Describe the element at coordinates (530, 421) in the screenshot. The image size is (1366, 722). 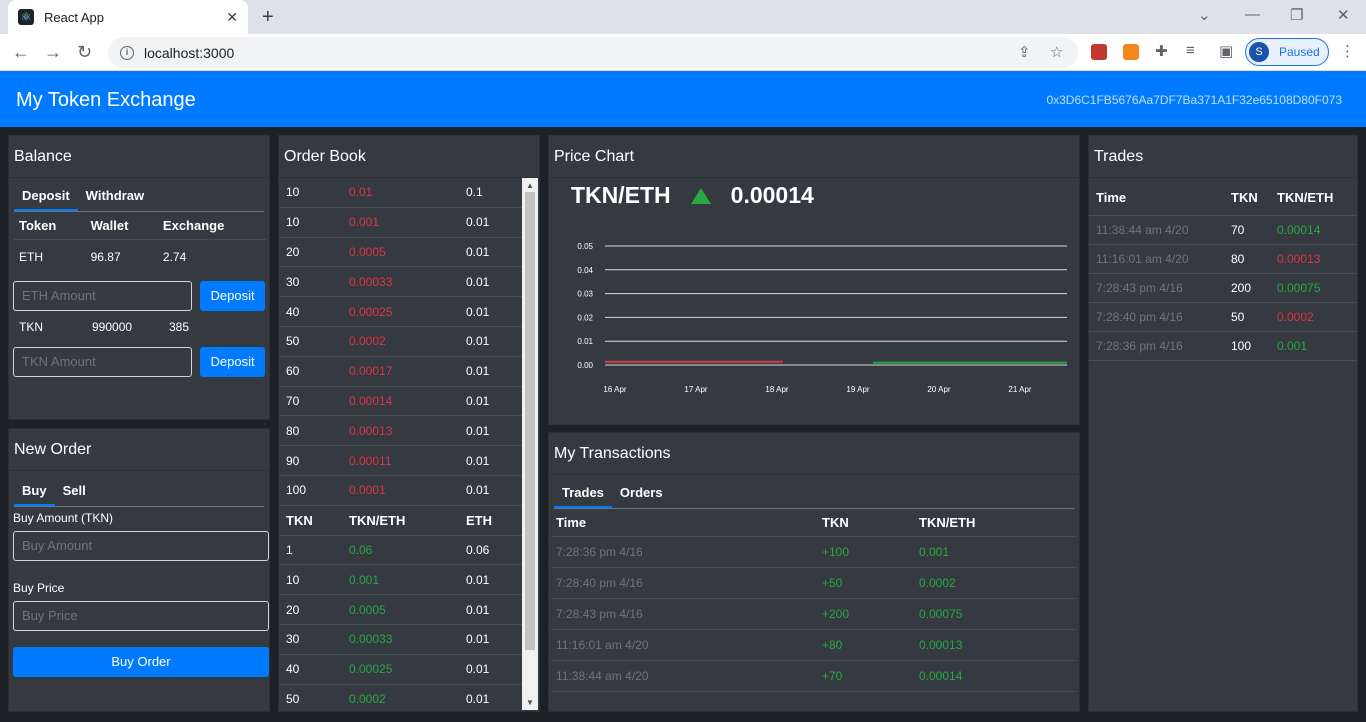
I see `scroll-thumb` at that location.